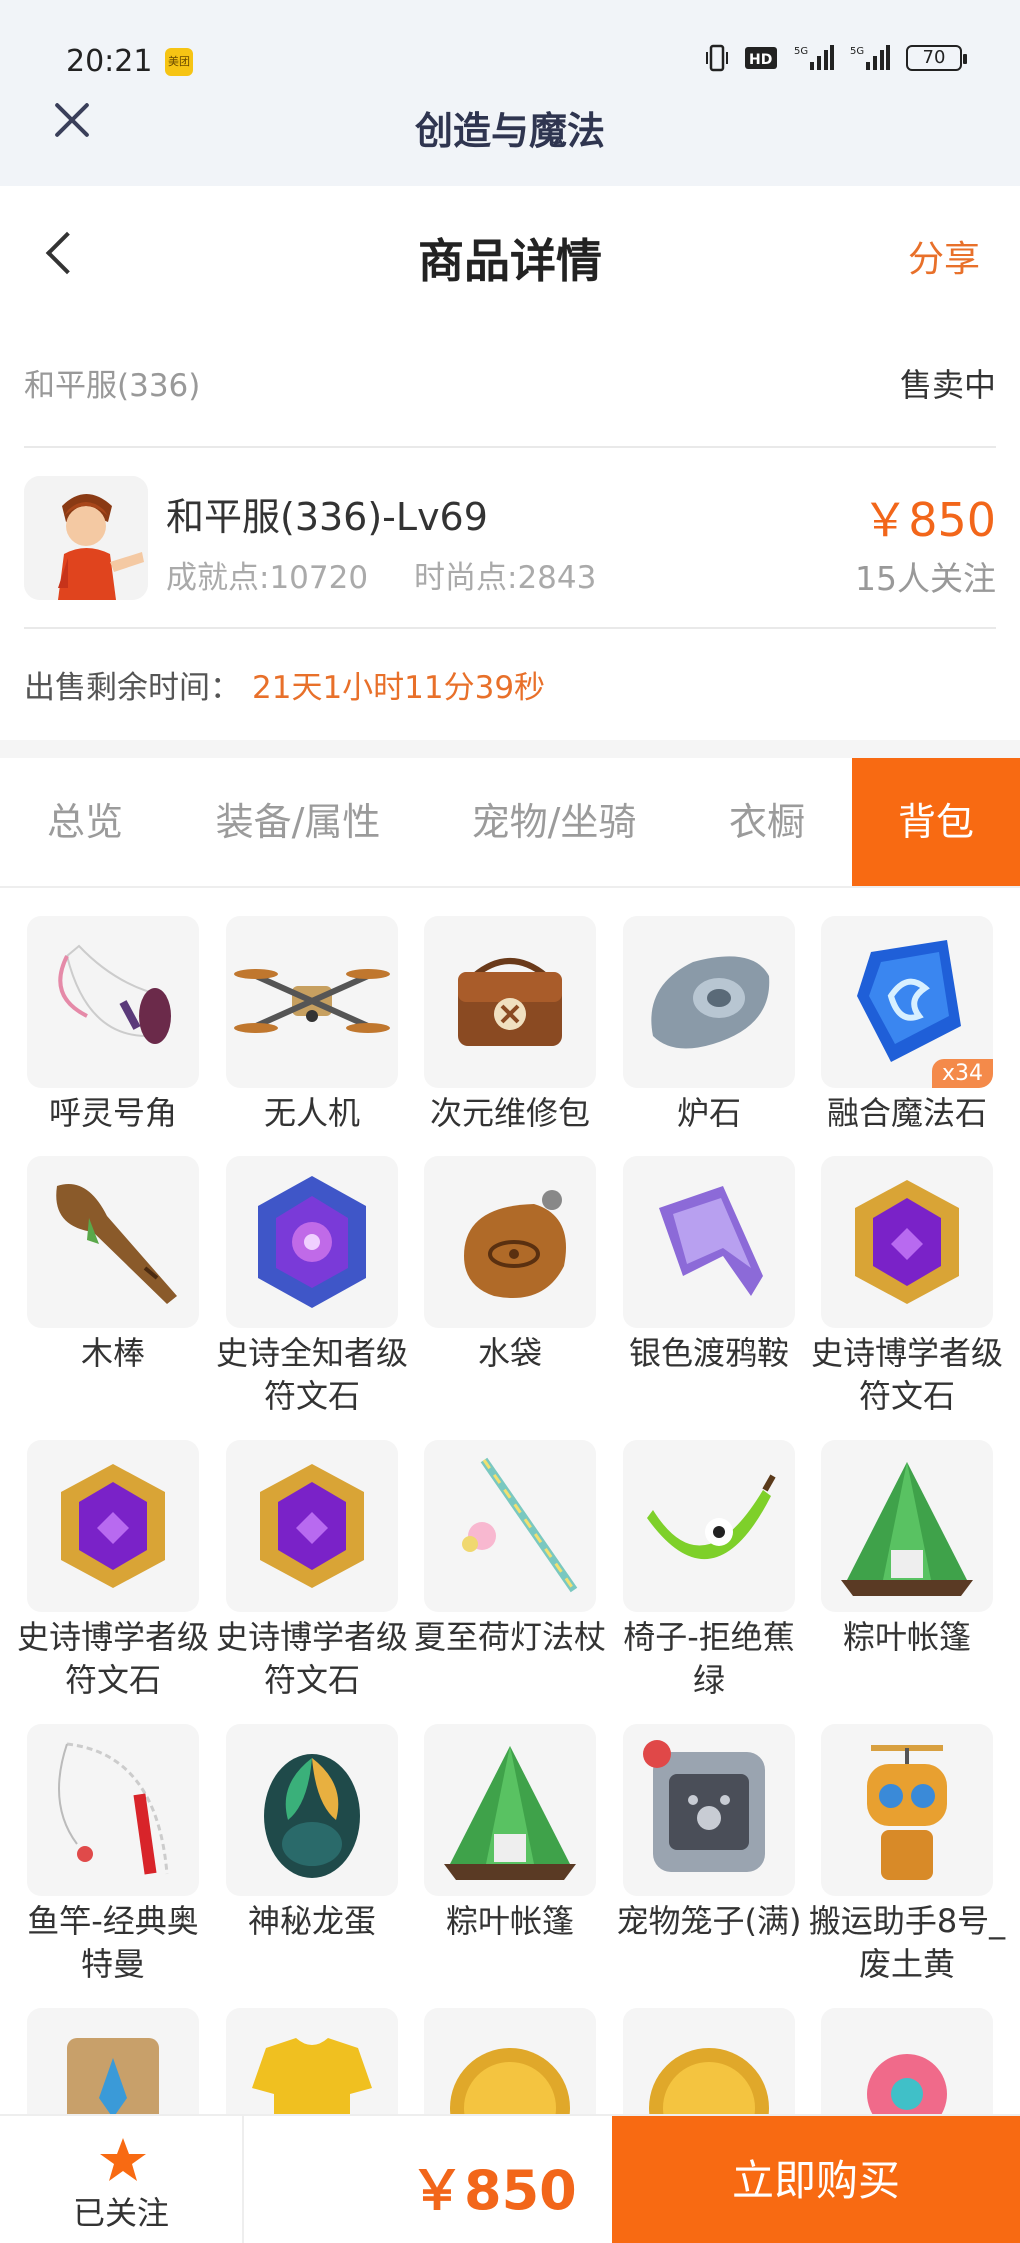 The width and height of the screenshot is (1020, 2243). I want to click on inventory-item: 鱼竿-经典奥特曼, so click(113, 1855).